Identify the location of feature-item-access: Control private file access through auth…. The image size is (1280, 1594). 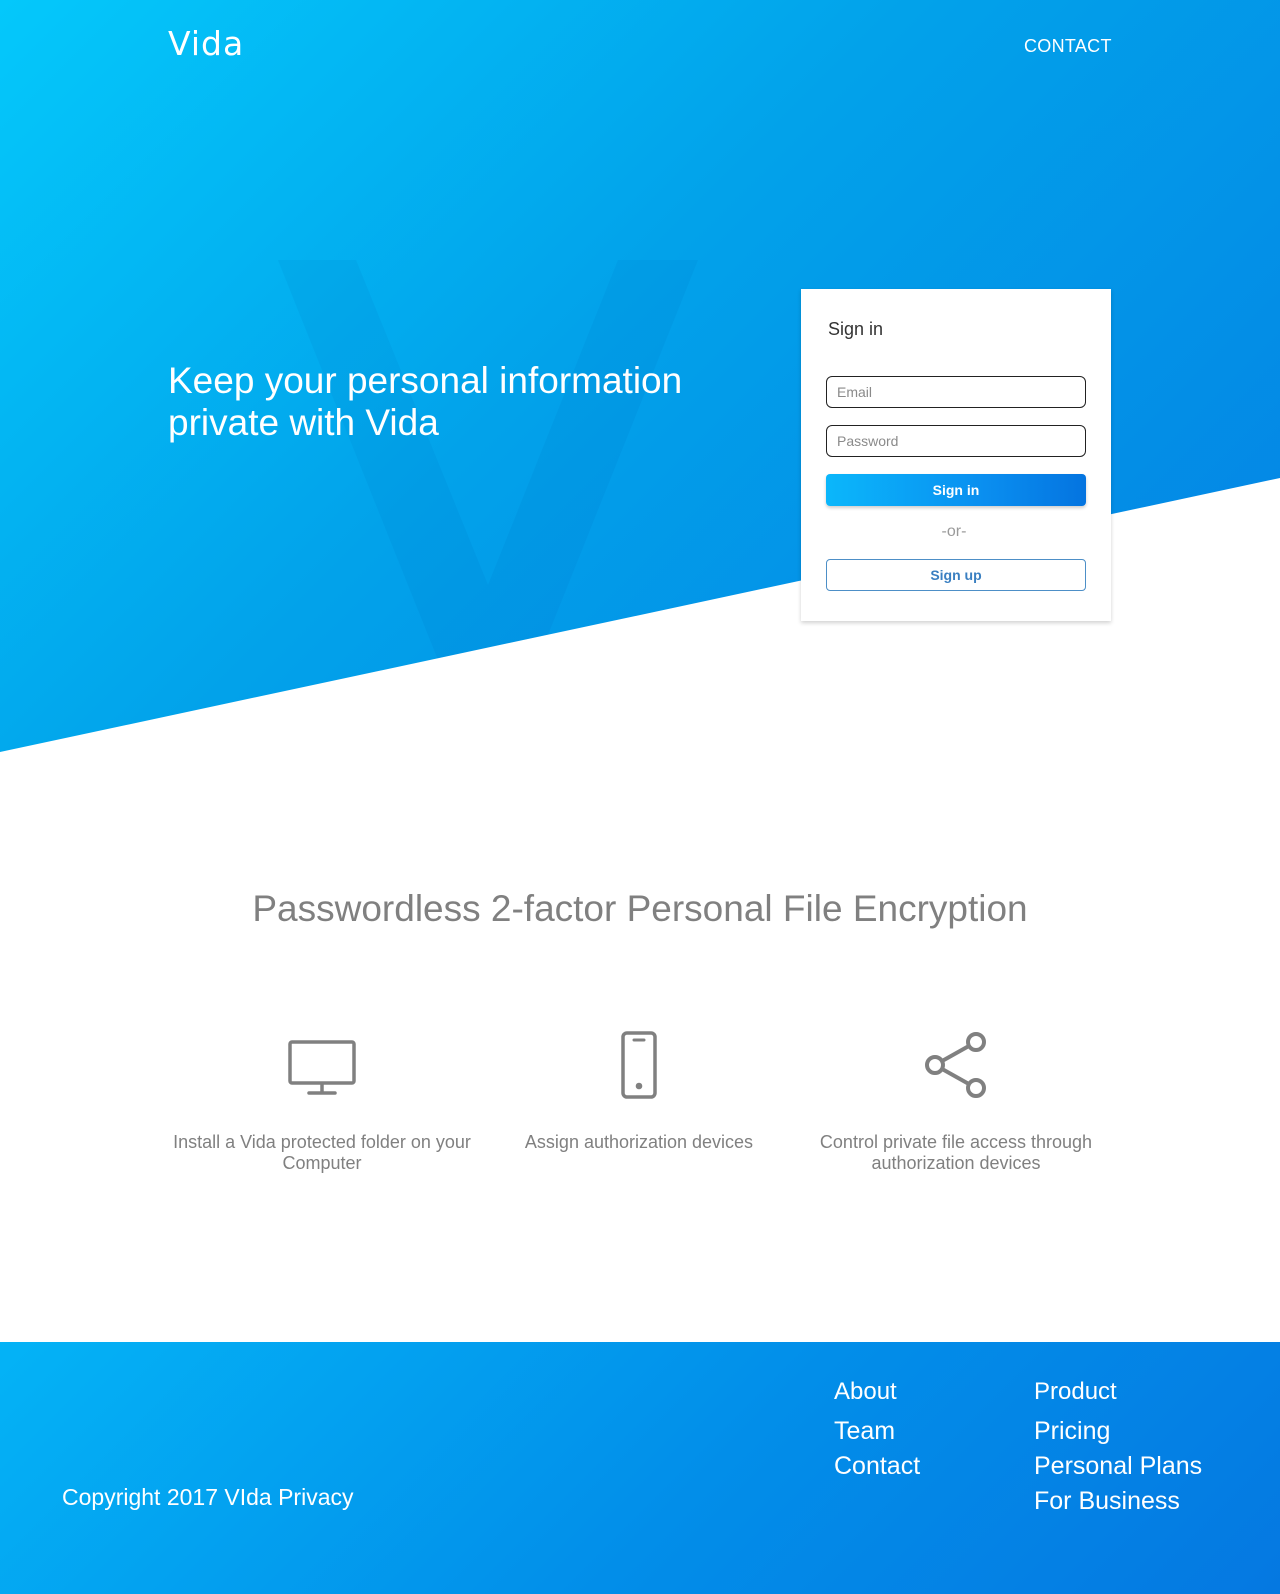
(956, 1102).